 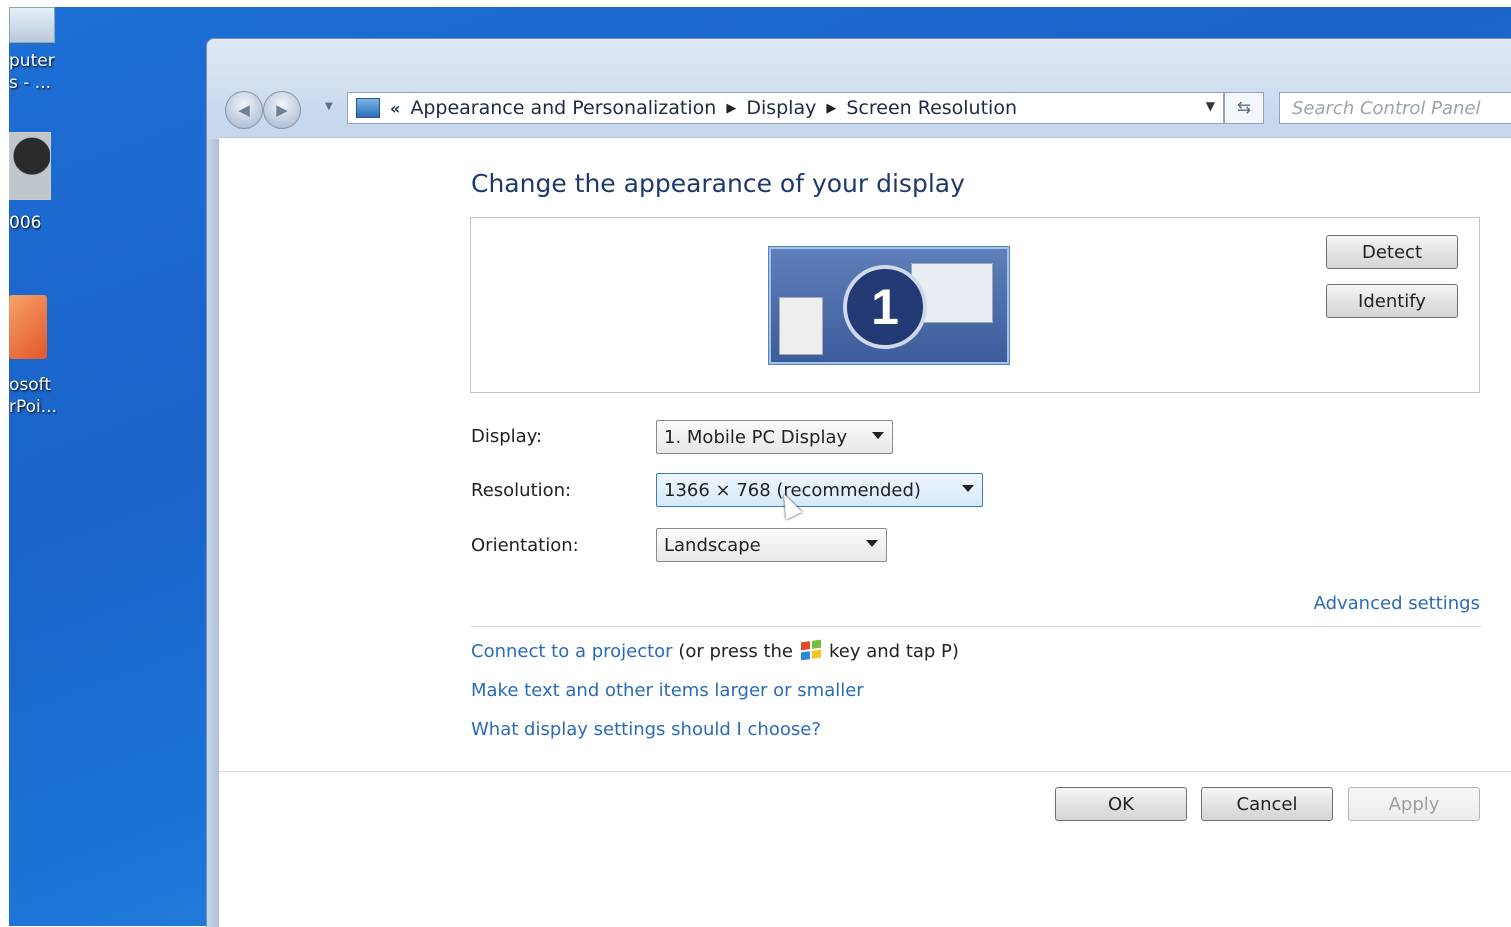 I want to click on monitor-preview-window, so click(x=801, y=326).